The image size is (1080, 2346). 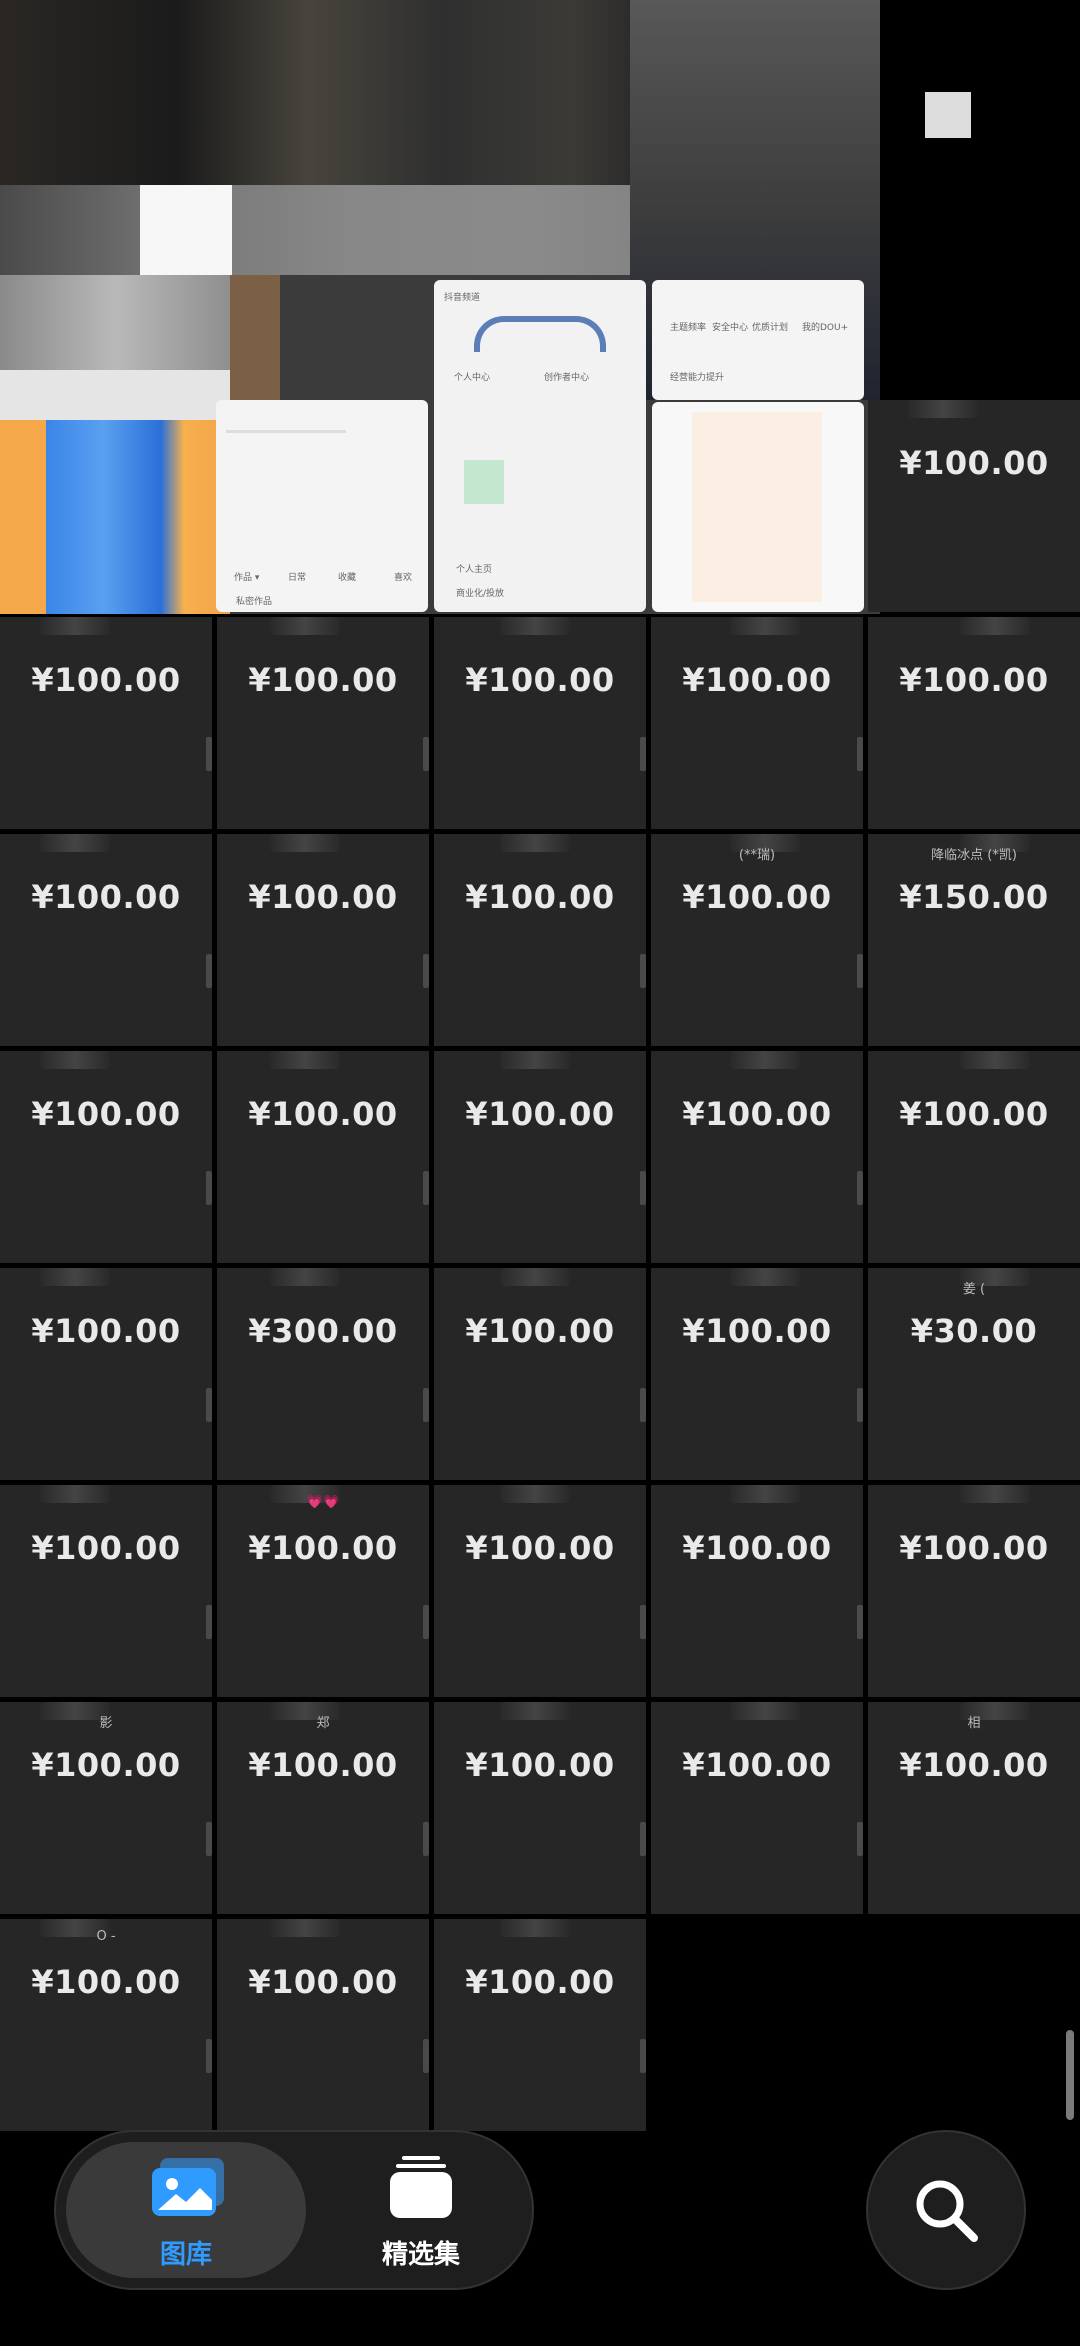 I want to click on thumb-text: 主题频率, so click(x=688, y=328).